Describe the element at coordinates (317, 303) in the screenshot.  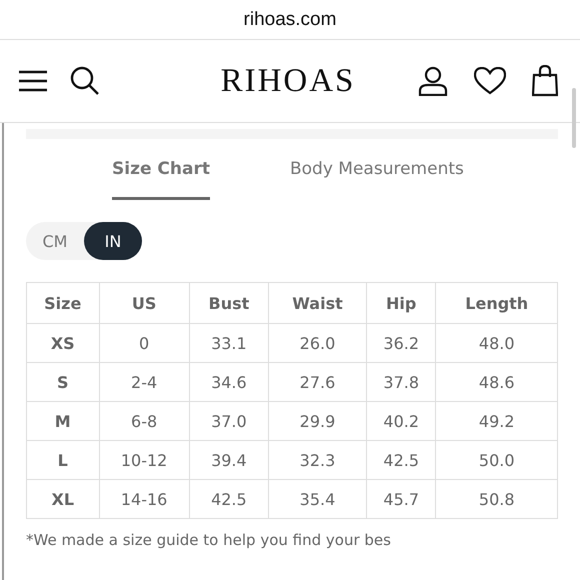
I see `column-header: Waist` at that location.